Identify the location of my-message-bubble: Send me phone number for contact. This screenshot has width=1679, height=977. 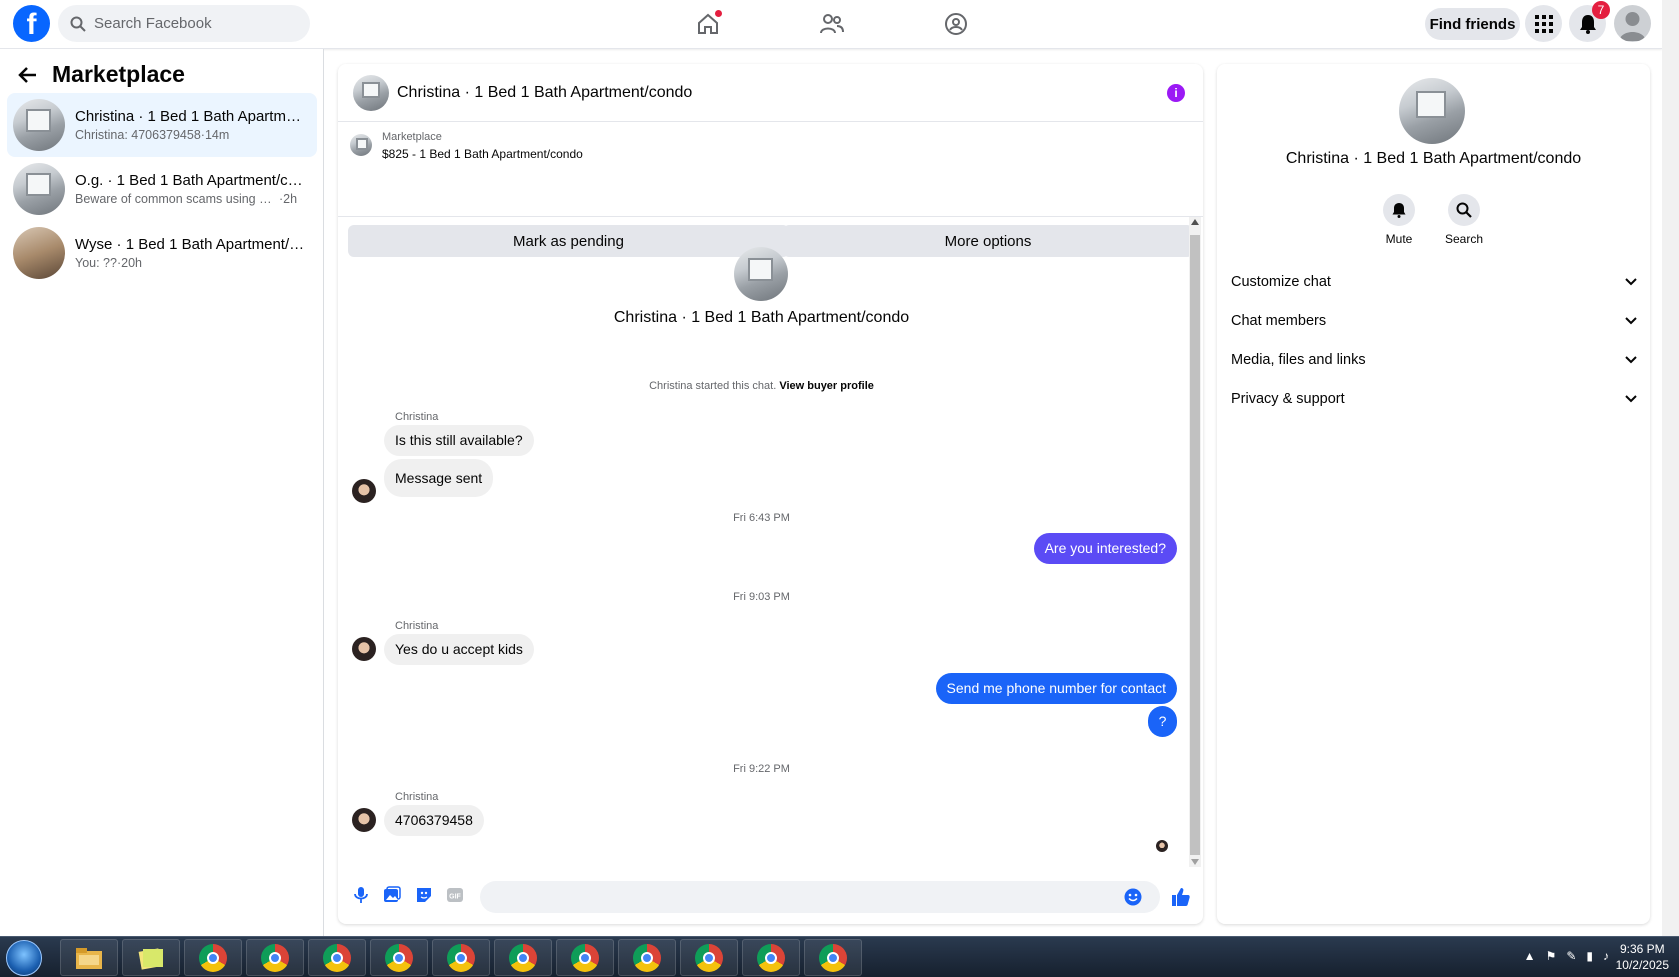
(1056, 688).